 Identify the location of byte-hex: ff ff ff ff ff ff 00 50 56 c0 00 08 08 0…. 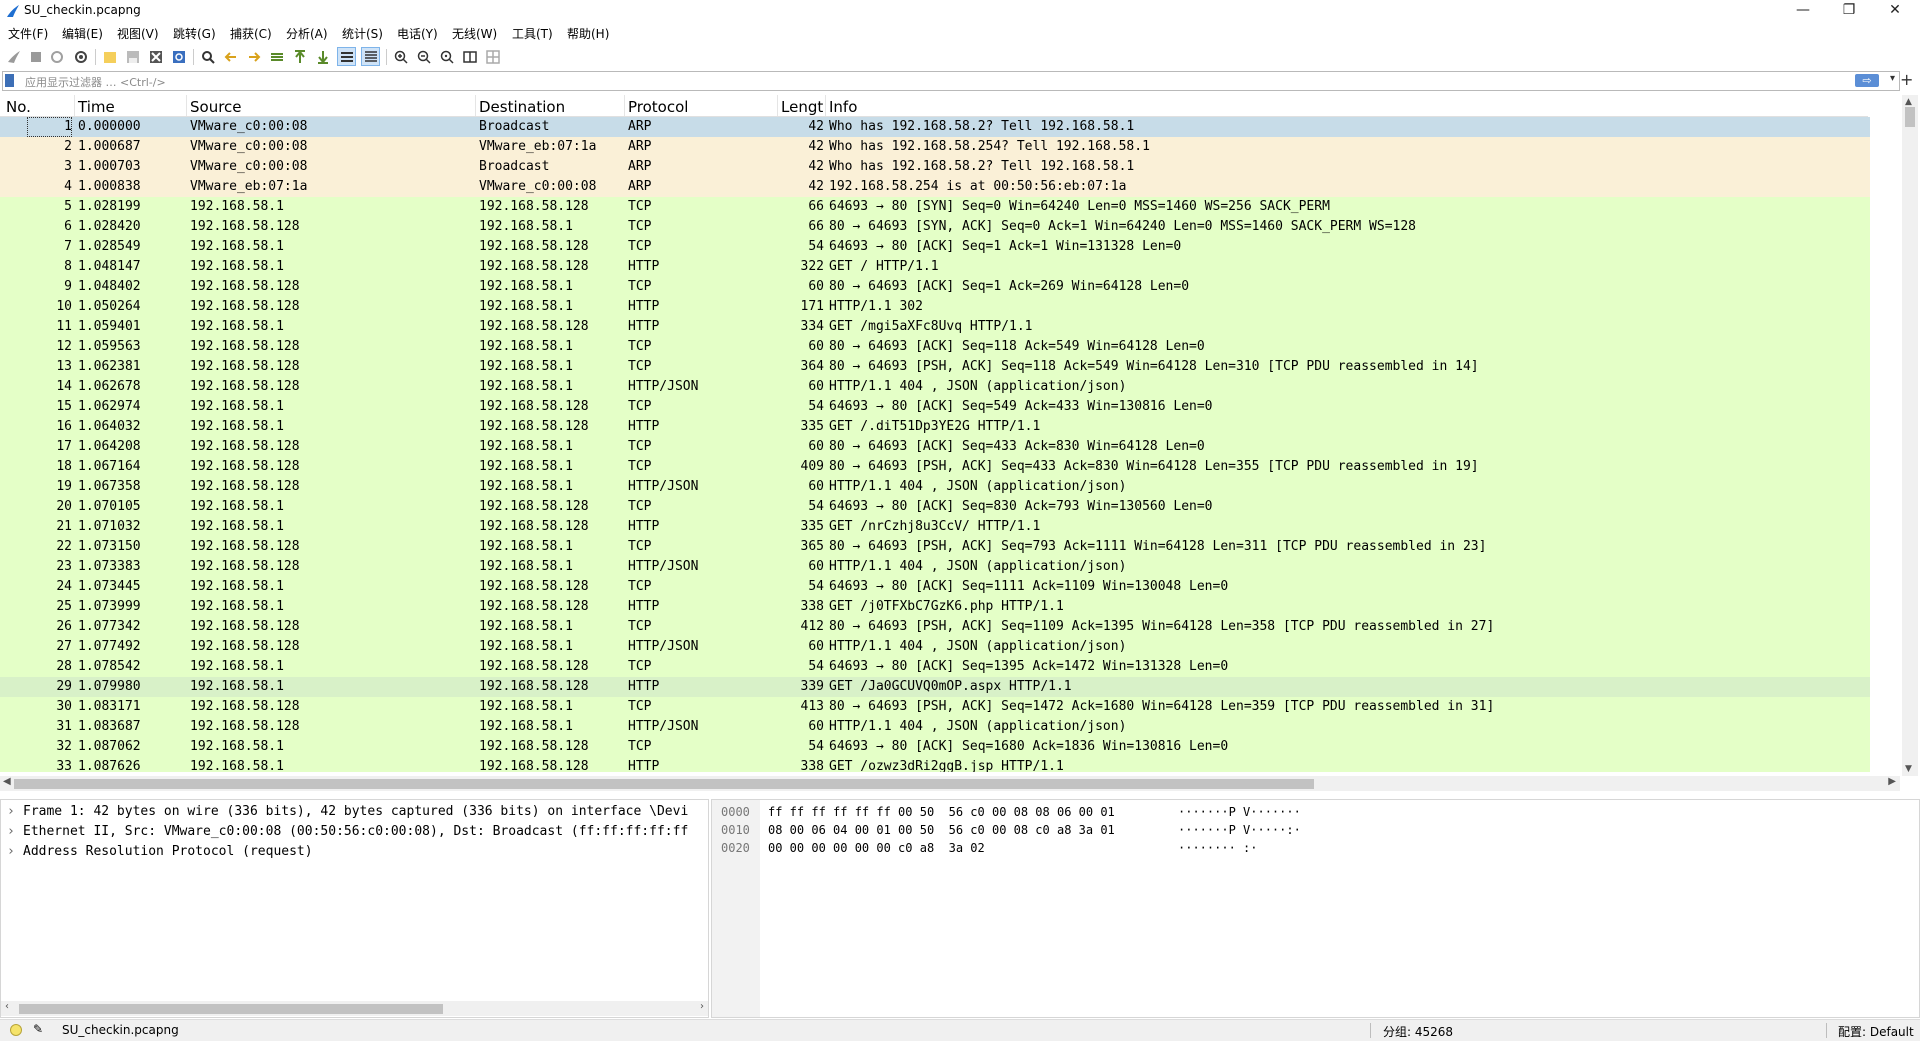
(941, 812).